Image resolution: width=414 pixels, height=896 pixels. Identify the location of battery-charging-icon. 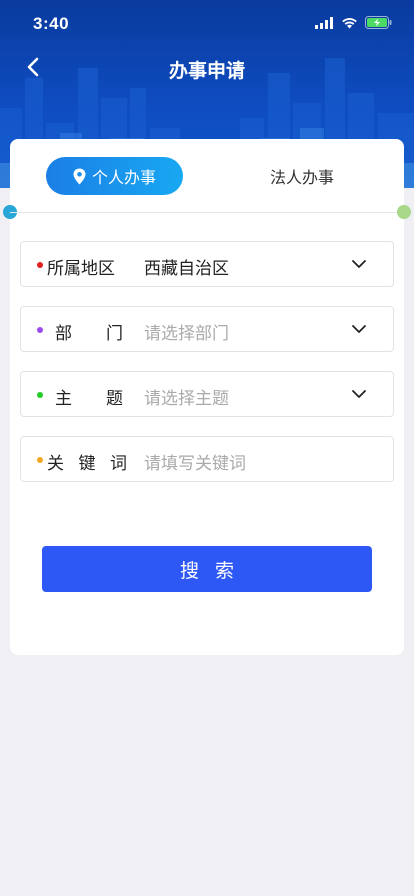
(378, 22).